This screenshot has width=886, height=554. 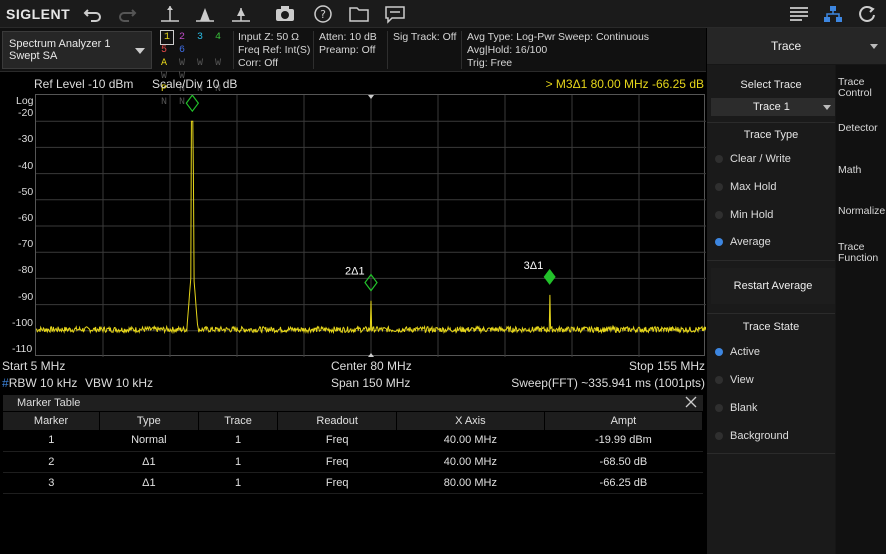 I want to click on column-header: Type, so click(x=149, y=421).